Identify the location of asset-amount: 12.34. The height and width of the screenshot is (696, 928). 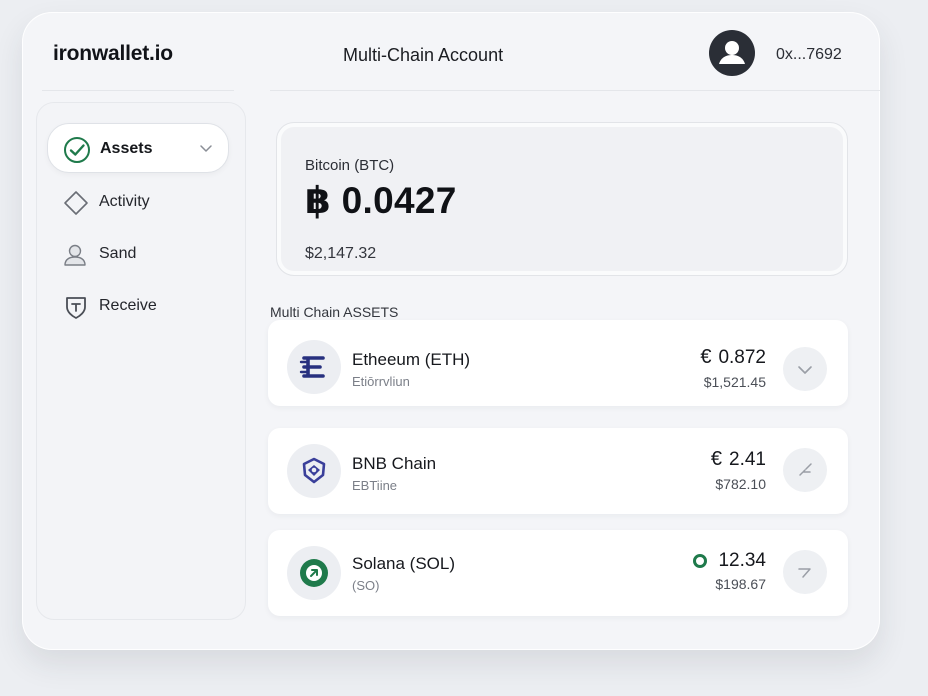
(742, 560).